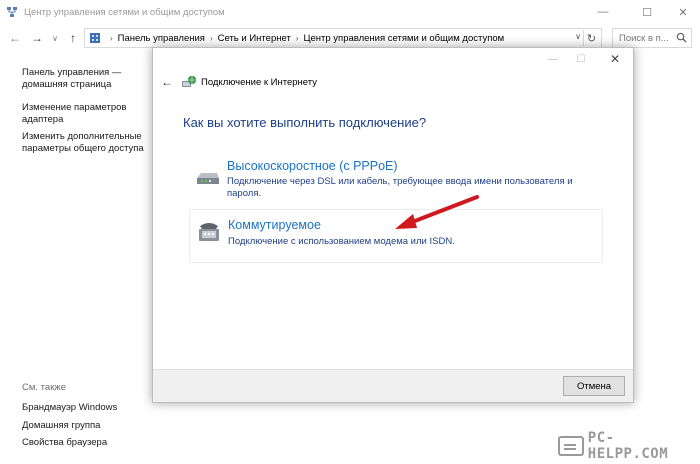 The height and width of the screenshot is (464, 700). What do you see at coordinates (581, 59) in the screenshot?
I see `dialog-maximize-button: ☐` at bounding box center [581, 59].